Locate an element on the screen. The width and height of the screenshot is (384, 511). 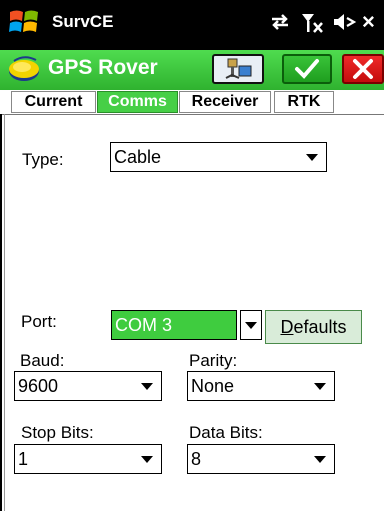
instrument-button is located at coordinates (238, 69).